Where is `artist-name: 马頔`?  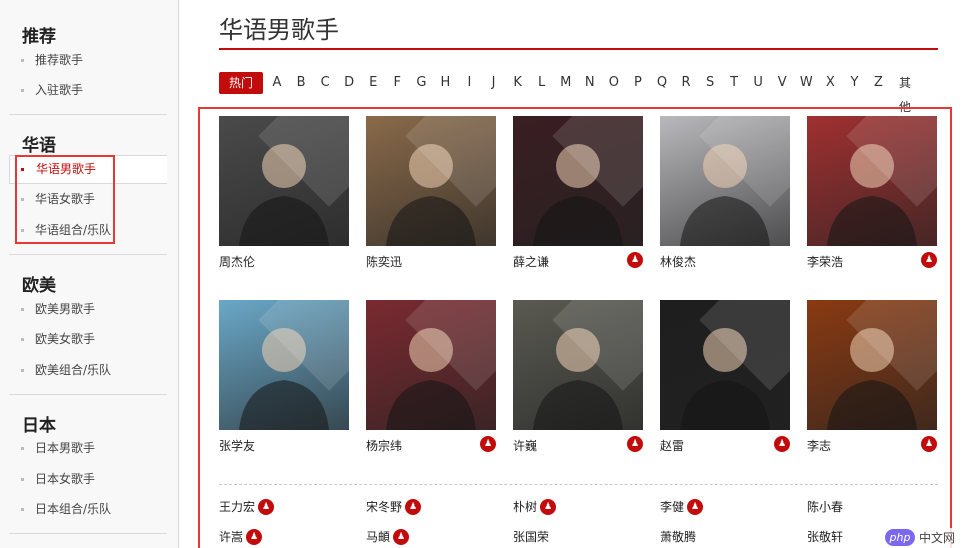 artist-name: 马頔 is located at coordinates (378, 537).